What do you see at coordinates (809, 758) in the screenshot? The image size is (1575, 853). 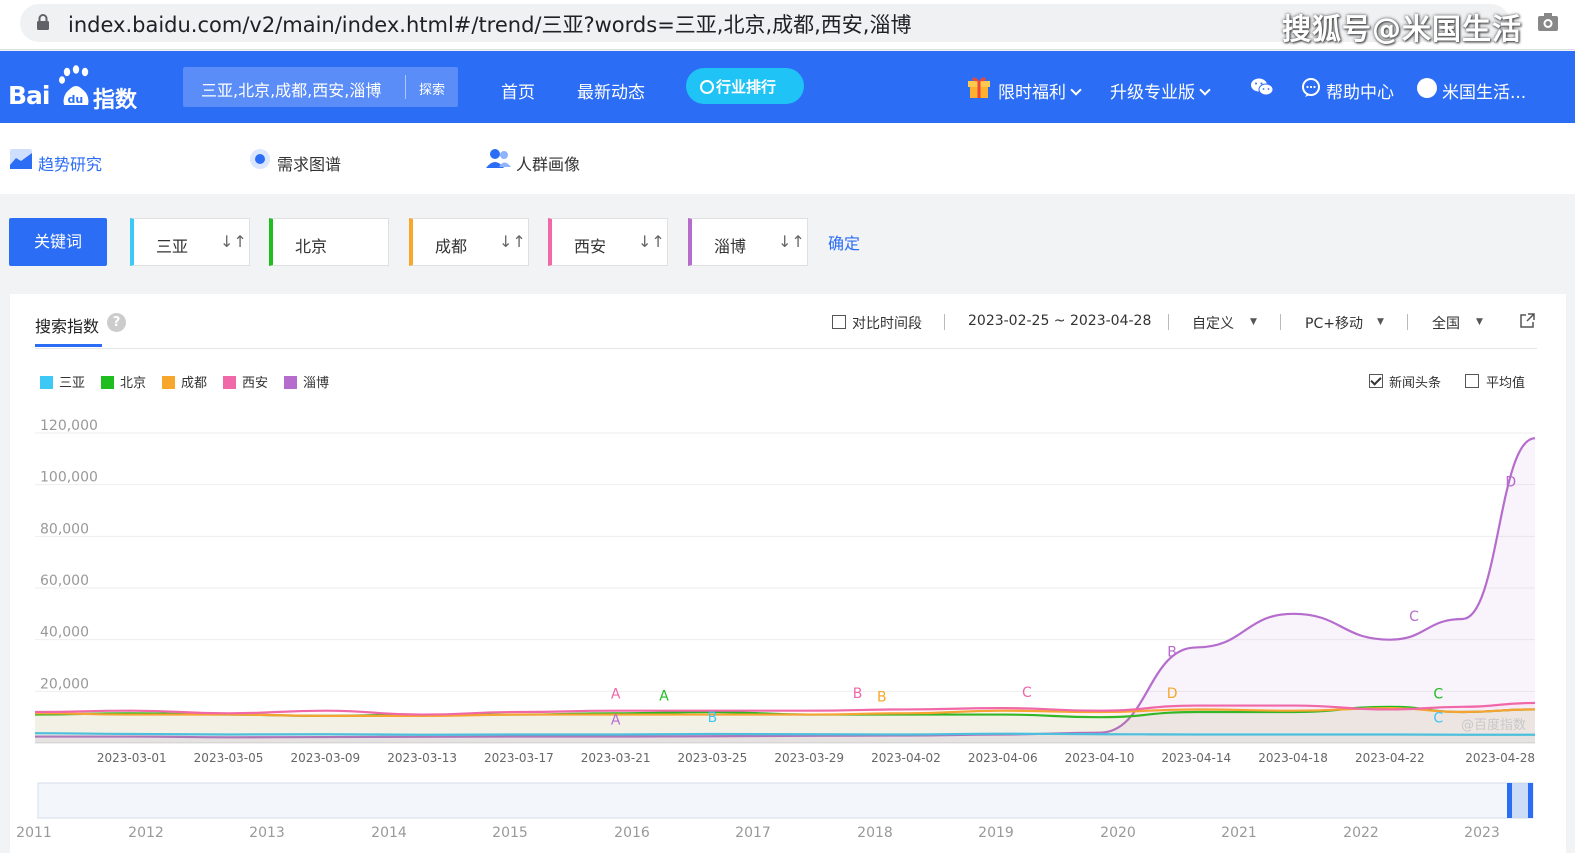 I see `x-tick-label: 2023-03-29` at bounding box center [809, 758].